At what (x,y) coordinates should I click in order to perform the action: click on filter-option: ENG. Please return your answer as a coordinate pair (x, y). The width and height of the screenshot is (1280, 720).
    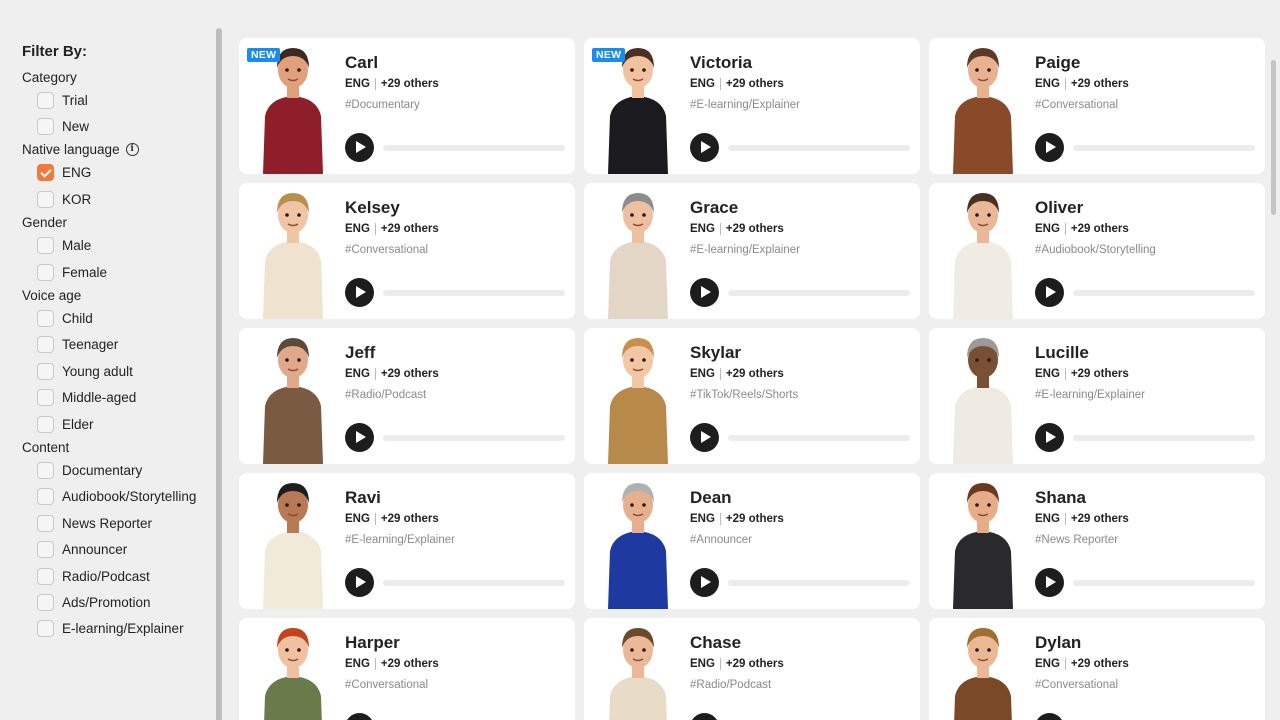
    Looking at the image, I should click on (119, 173).